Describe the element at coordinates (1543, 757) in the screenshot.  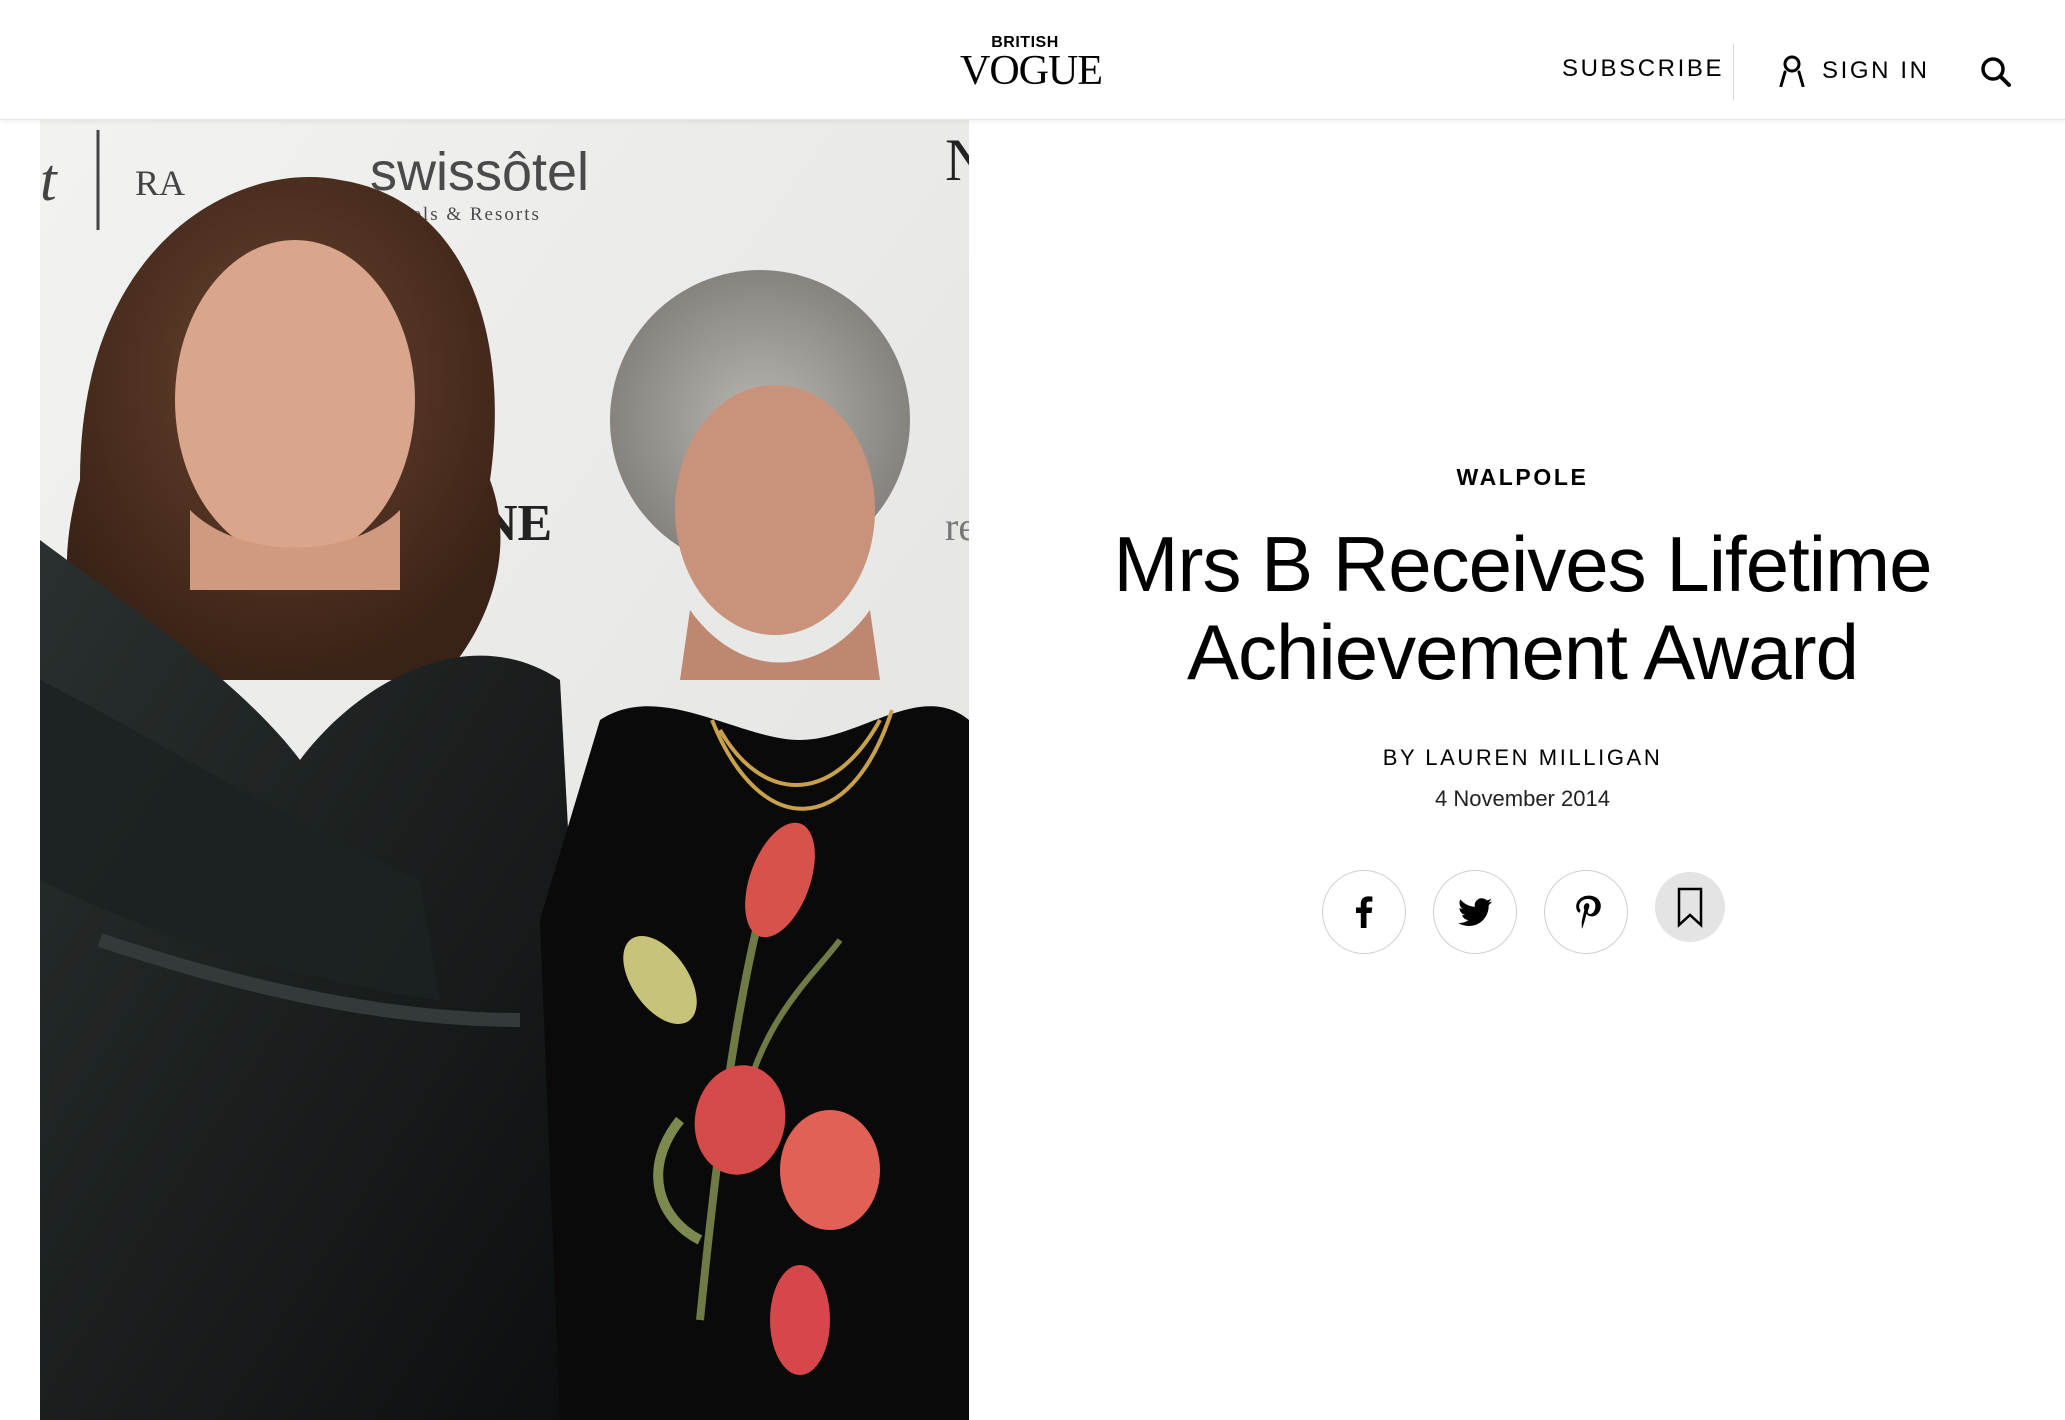
I see `author-link: LAUREN MILLIGAN` at that location.